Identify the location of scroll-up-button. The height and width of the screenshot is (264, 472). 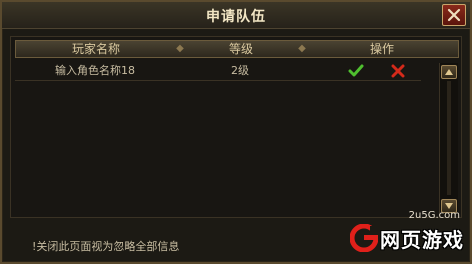
(449, 72).